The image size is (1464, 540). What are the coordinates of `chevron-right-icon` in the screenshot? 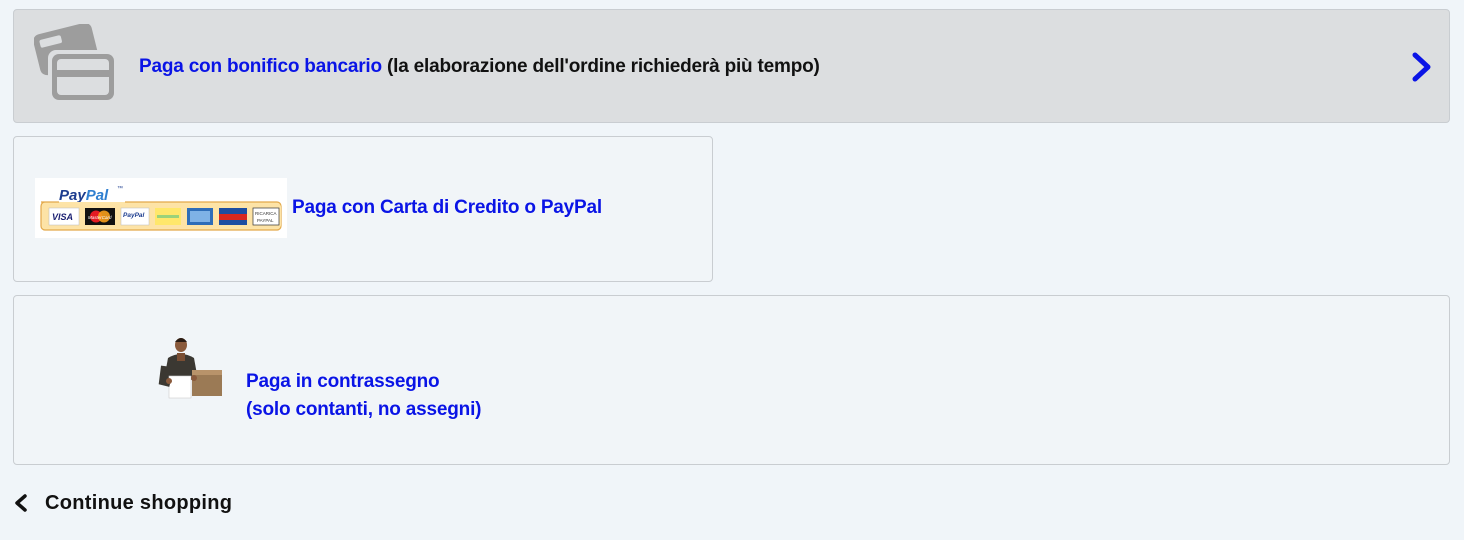 It's located at (1422, 67).